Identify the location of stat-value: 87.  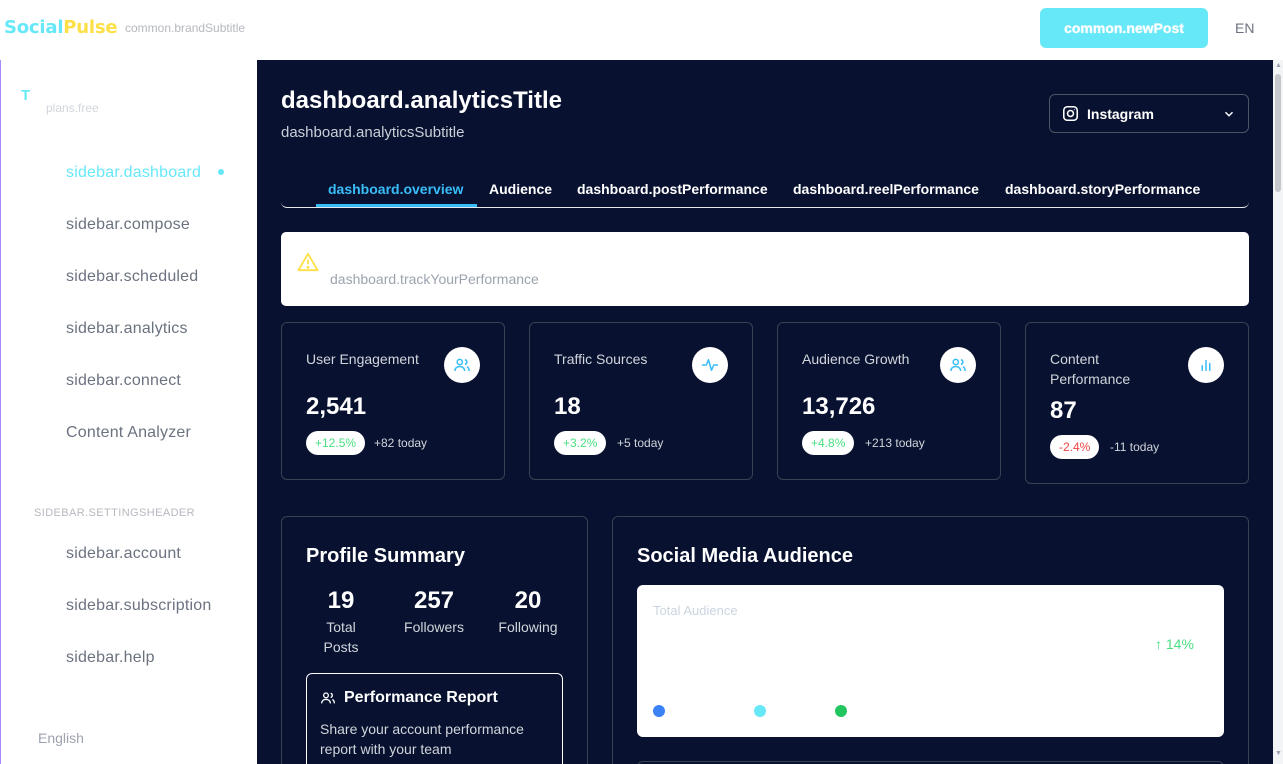
(1063, 410).